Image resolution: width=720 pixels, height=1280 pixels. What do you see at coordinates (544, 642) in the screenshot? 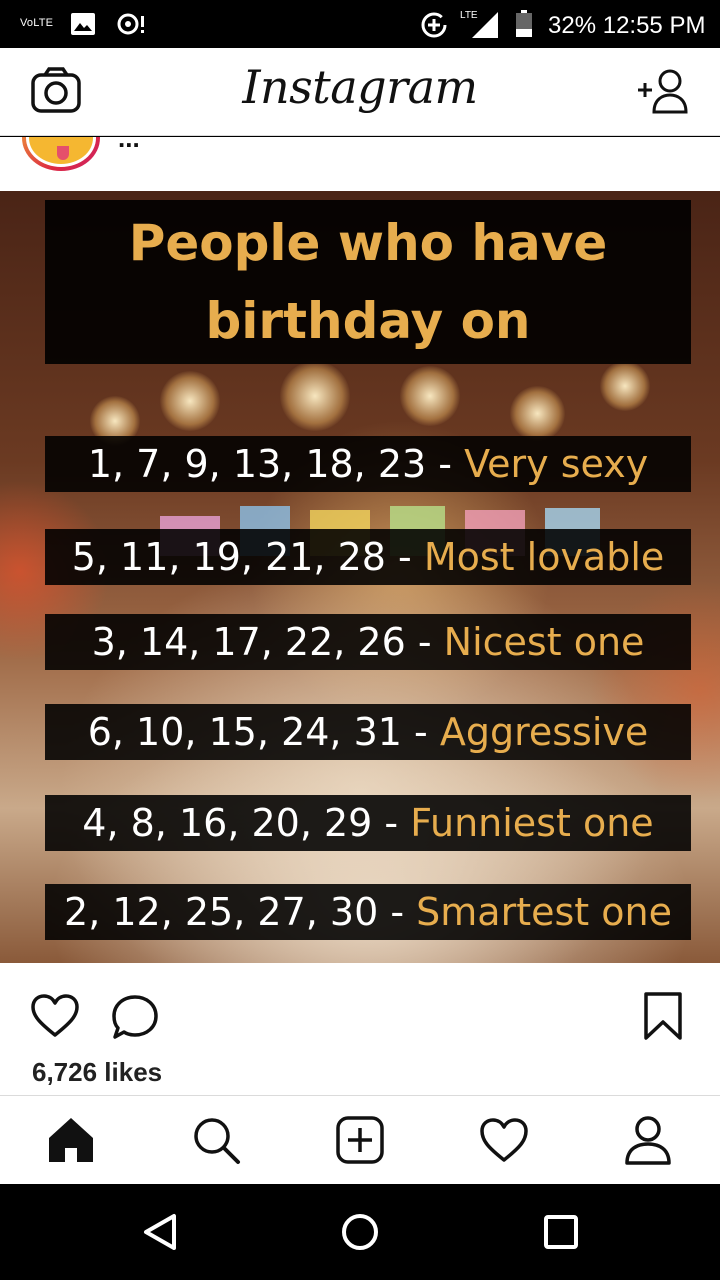
I see `birthday-trait: Nicest one` at bounding box center [544, 642].